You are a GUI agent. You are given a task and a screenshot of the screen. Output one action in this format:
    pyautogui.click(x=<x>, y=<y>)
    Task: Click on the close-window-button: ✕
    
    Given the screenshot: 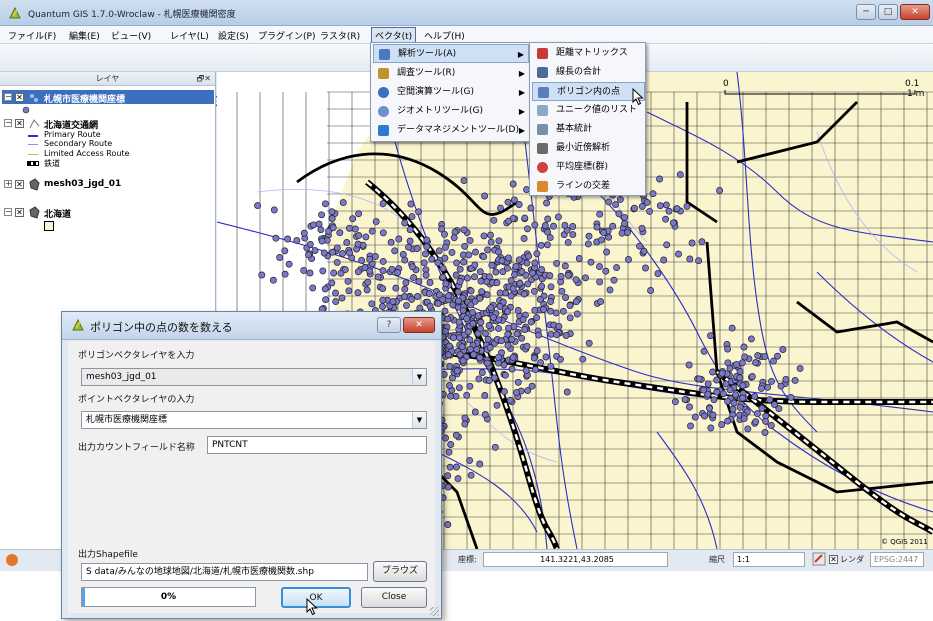 What is the action you would take?
    pyautogui.click(x=915, y=12)
    